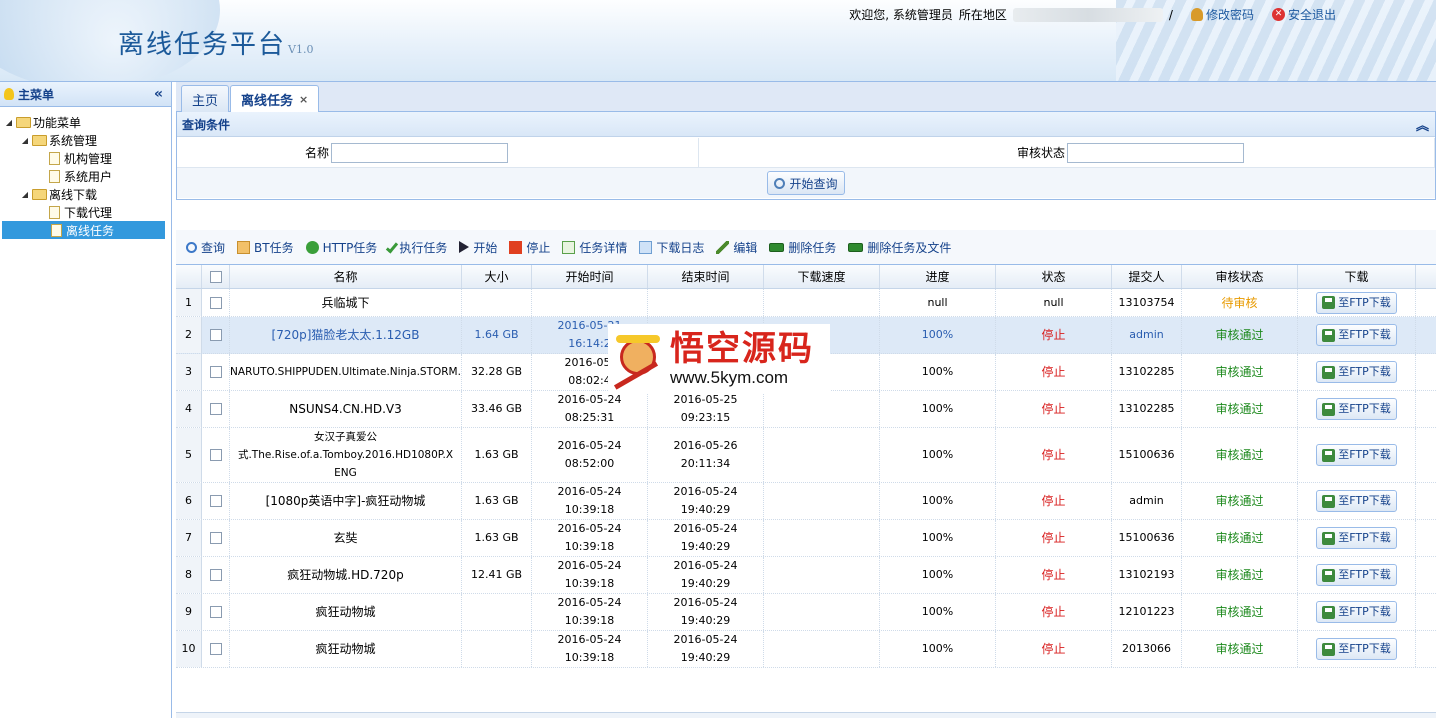 The width and height of the screenshot is (1436, 718). Describe the element at coordinates (23, 122) in the screenshot. I see `folder-icon` at that location.